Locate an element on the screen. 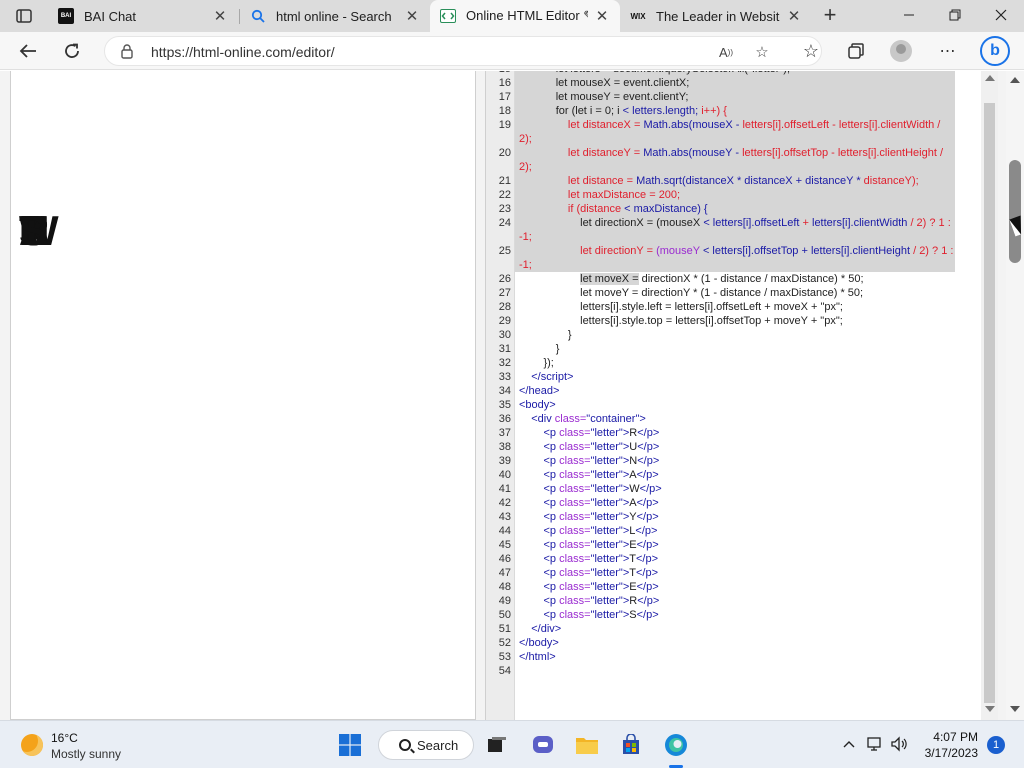  code-line: 40 <p class="letter">A</p> is located at coordinates (741, 475).